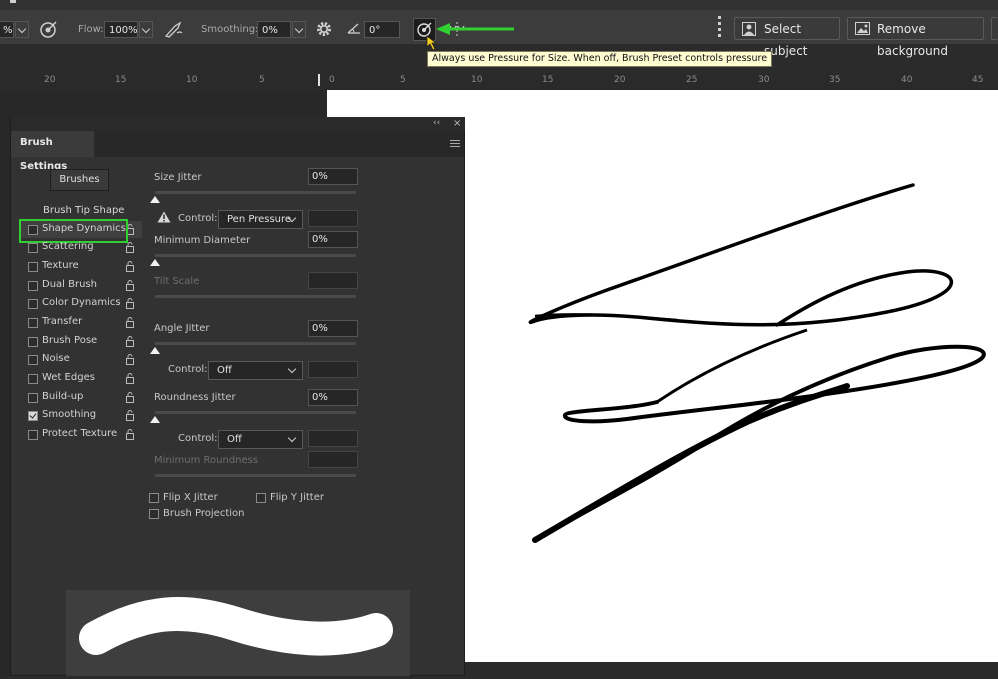 Image resolution: width=998 pixels, height=679 pixels. What do you see at coordinates (69, 414) in the screenshot?
I see `category-label: Smoothing` at bounding box center [69, 414].